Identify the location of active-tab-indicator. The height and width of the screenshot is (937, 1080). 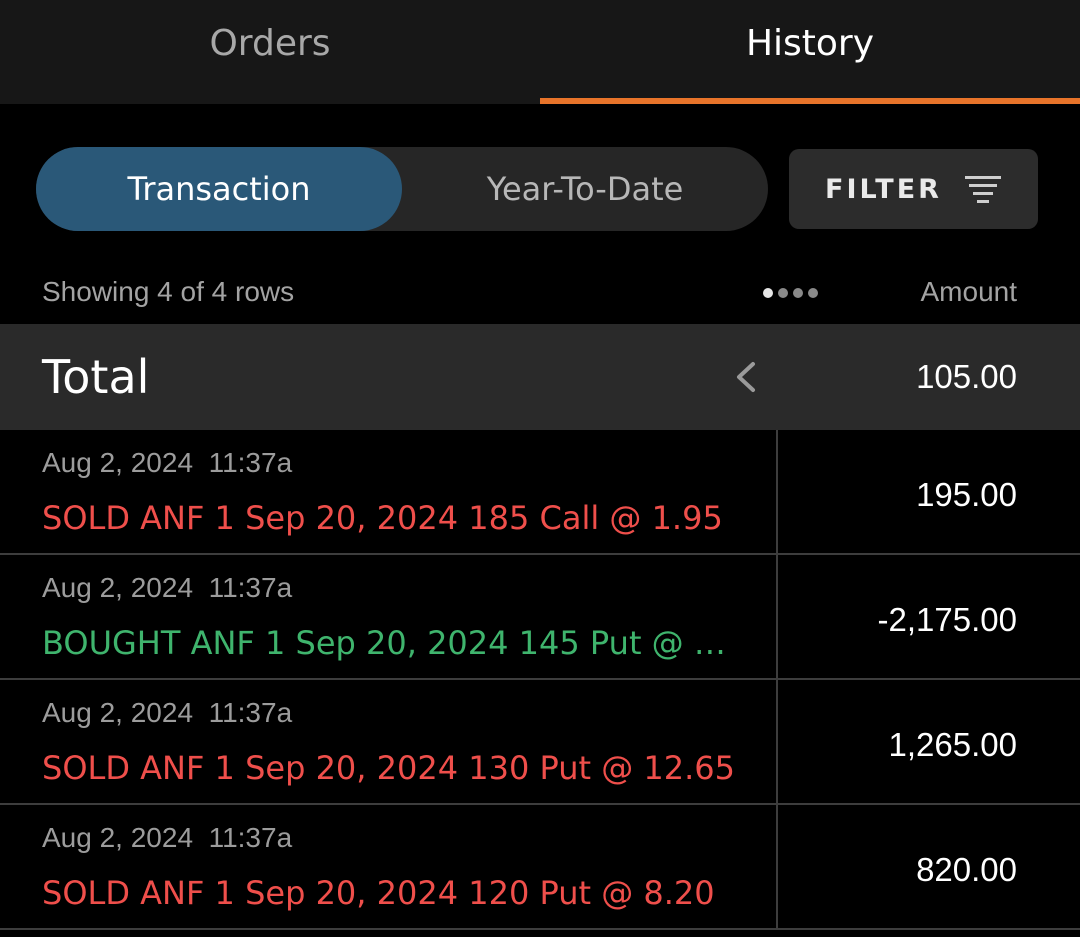
(810, 101).